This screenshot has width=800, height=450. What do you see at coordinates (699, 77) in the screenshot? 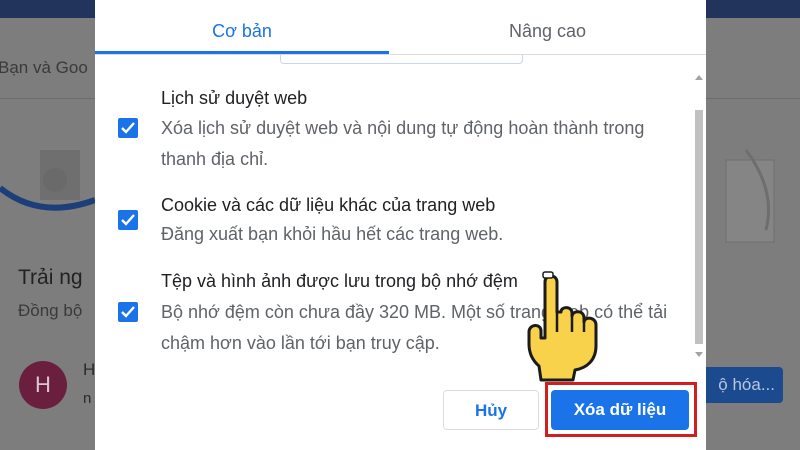
I see `scroll-up-arrow-icon` at bounding box center [699, 77].